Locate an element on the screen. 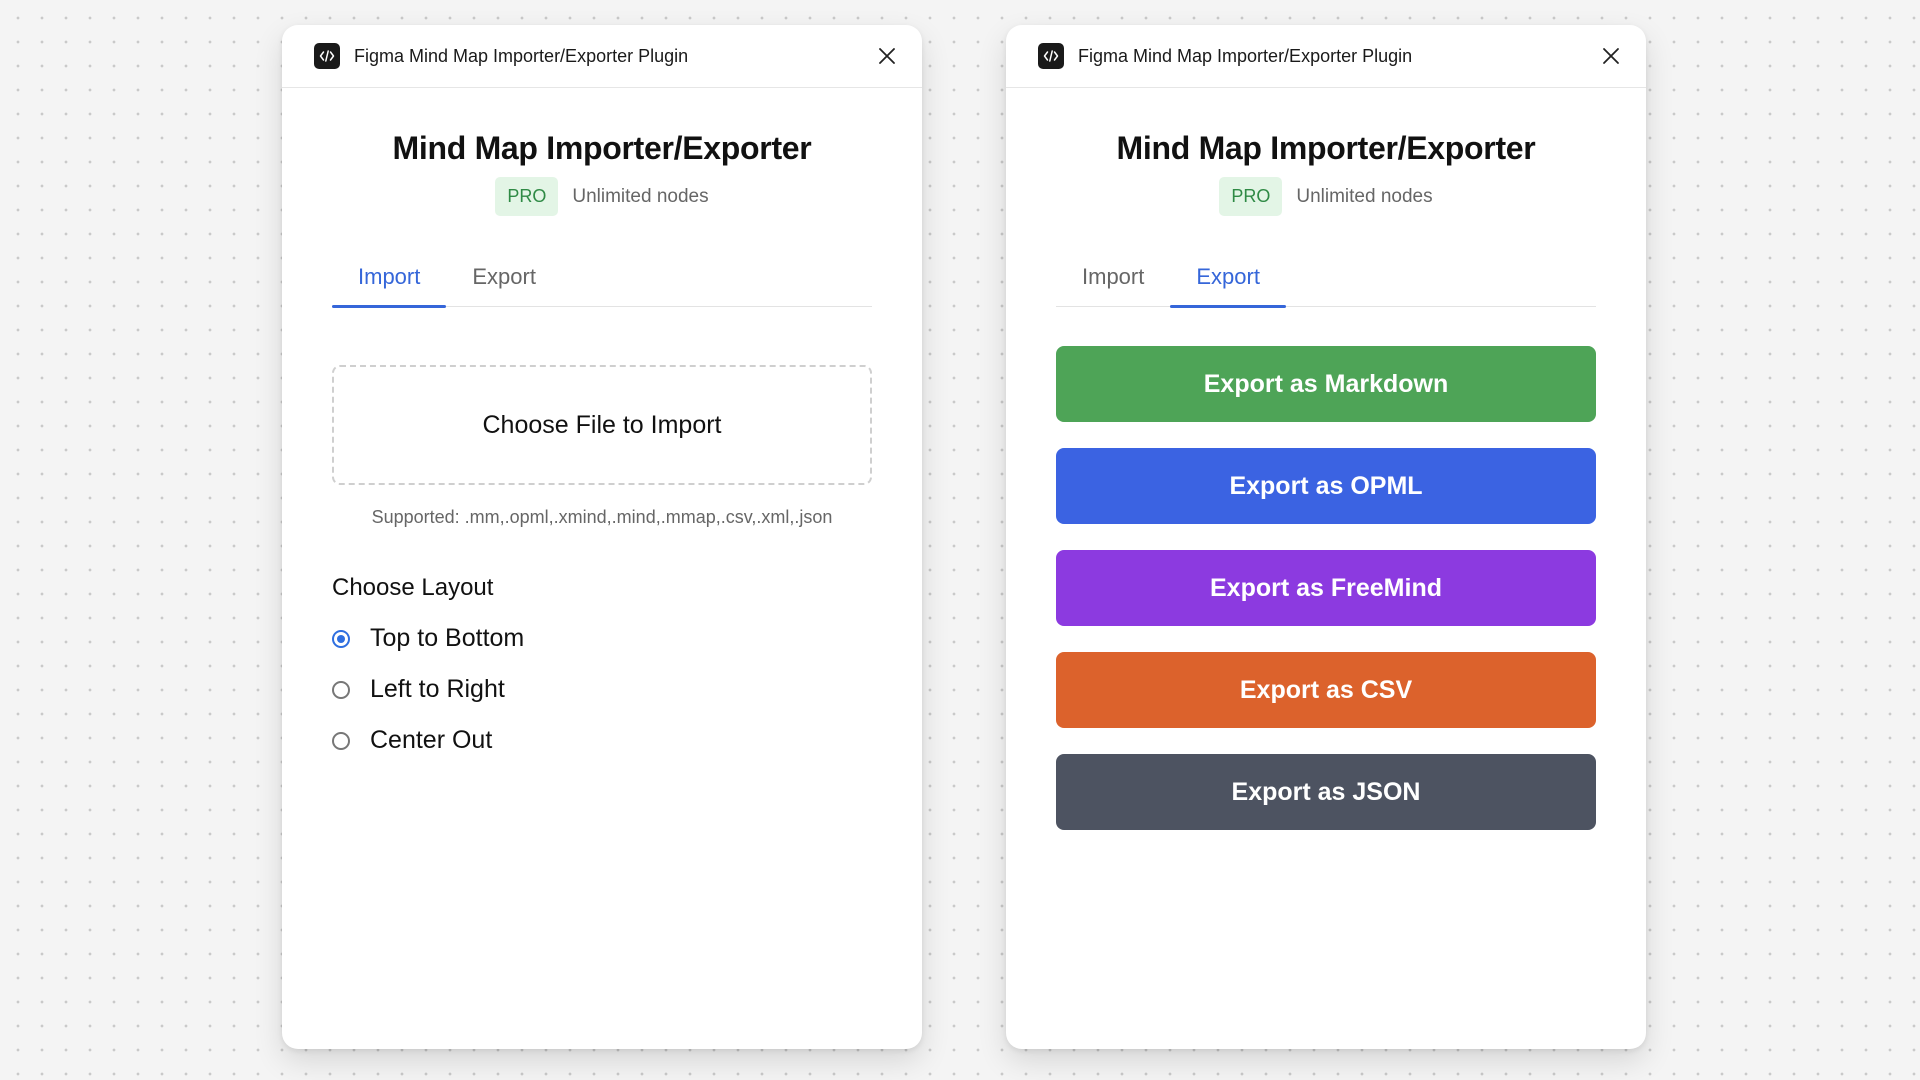  export-freemind-button: Export as FreeMind is located at coordinates (1326, 588).